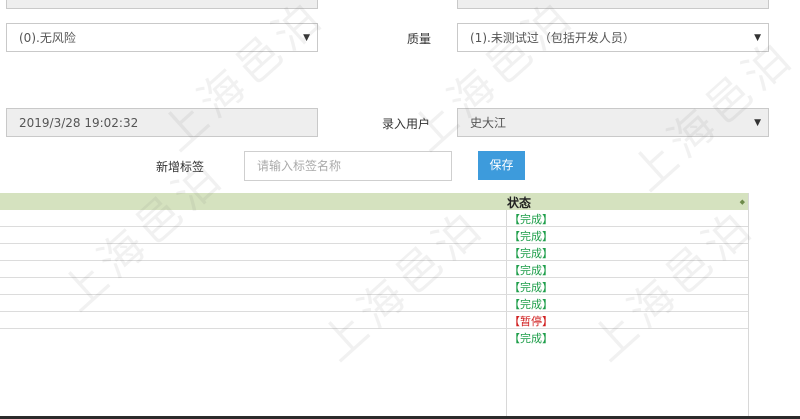  Describe the element at coordinates (348, 166) in the screenshot. I see `tag-name-input` at that location.